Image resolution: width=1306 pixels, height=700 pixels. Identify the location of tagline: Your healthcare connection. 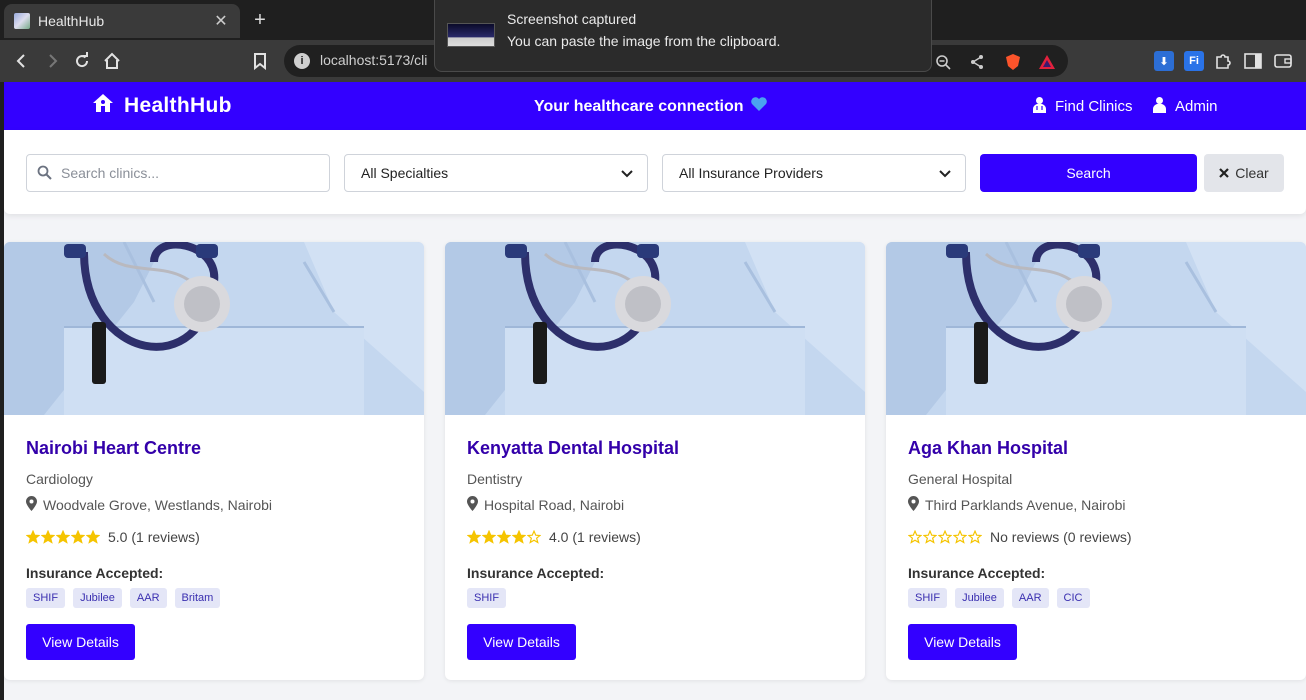
(651, 106).